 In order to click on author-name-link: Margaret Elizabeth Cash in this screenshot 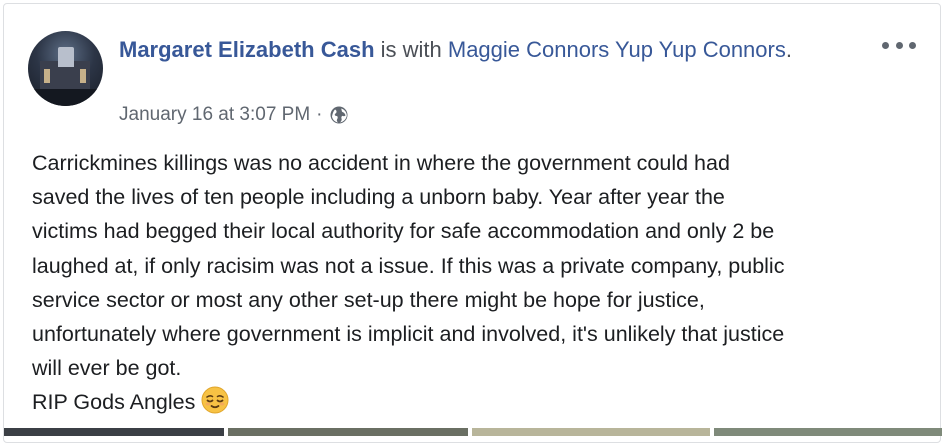, I will do `click(247, 49)`.